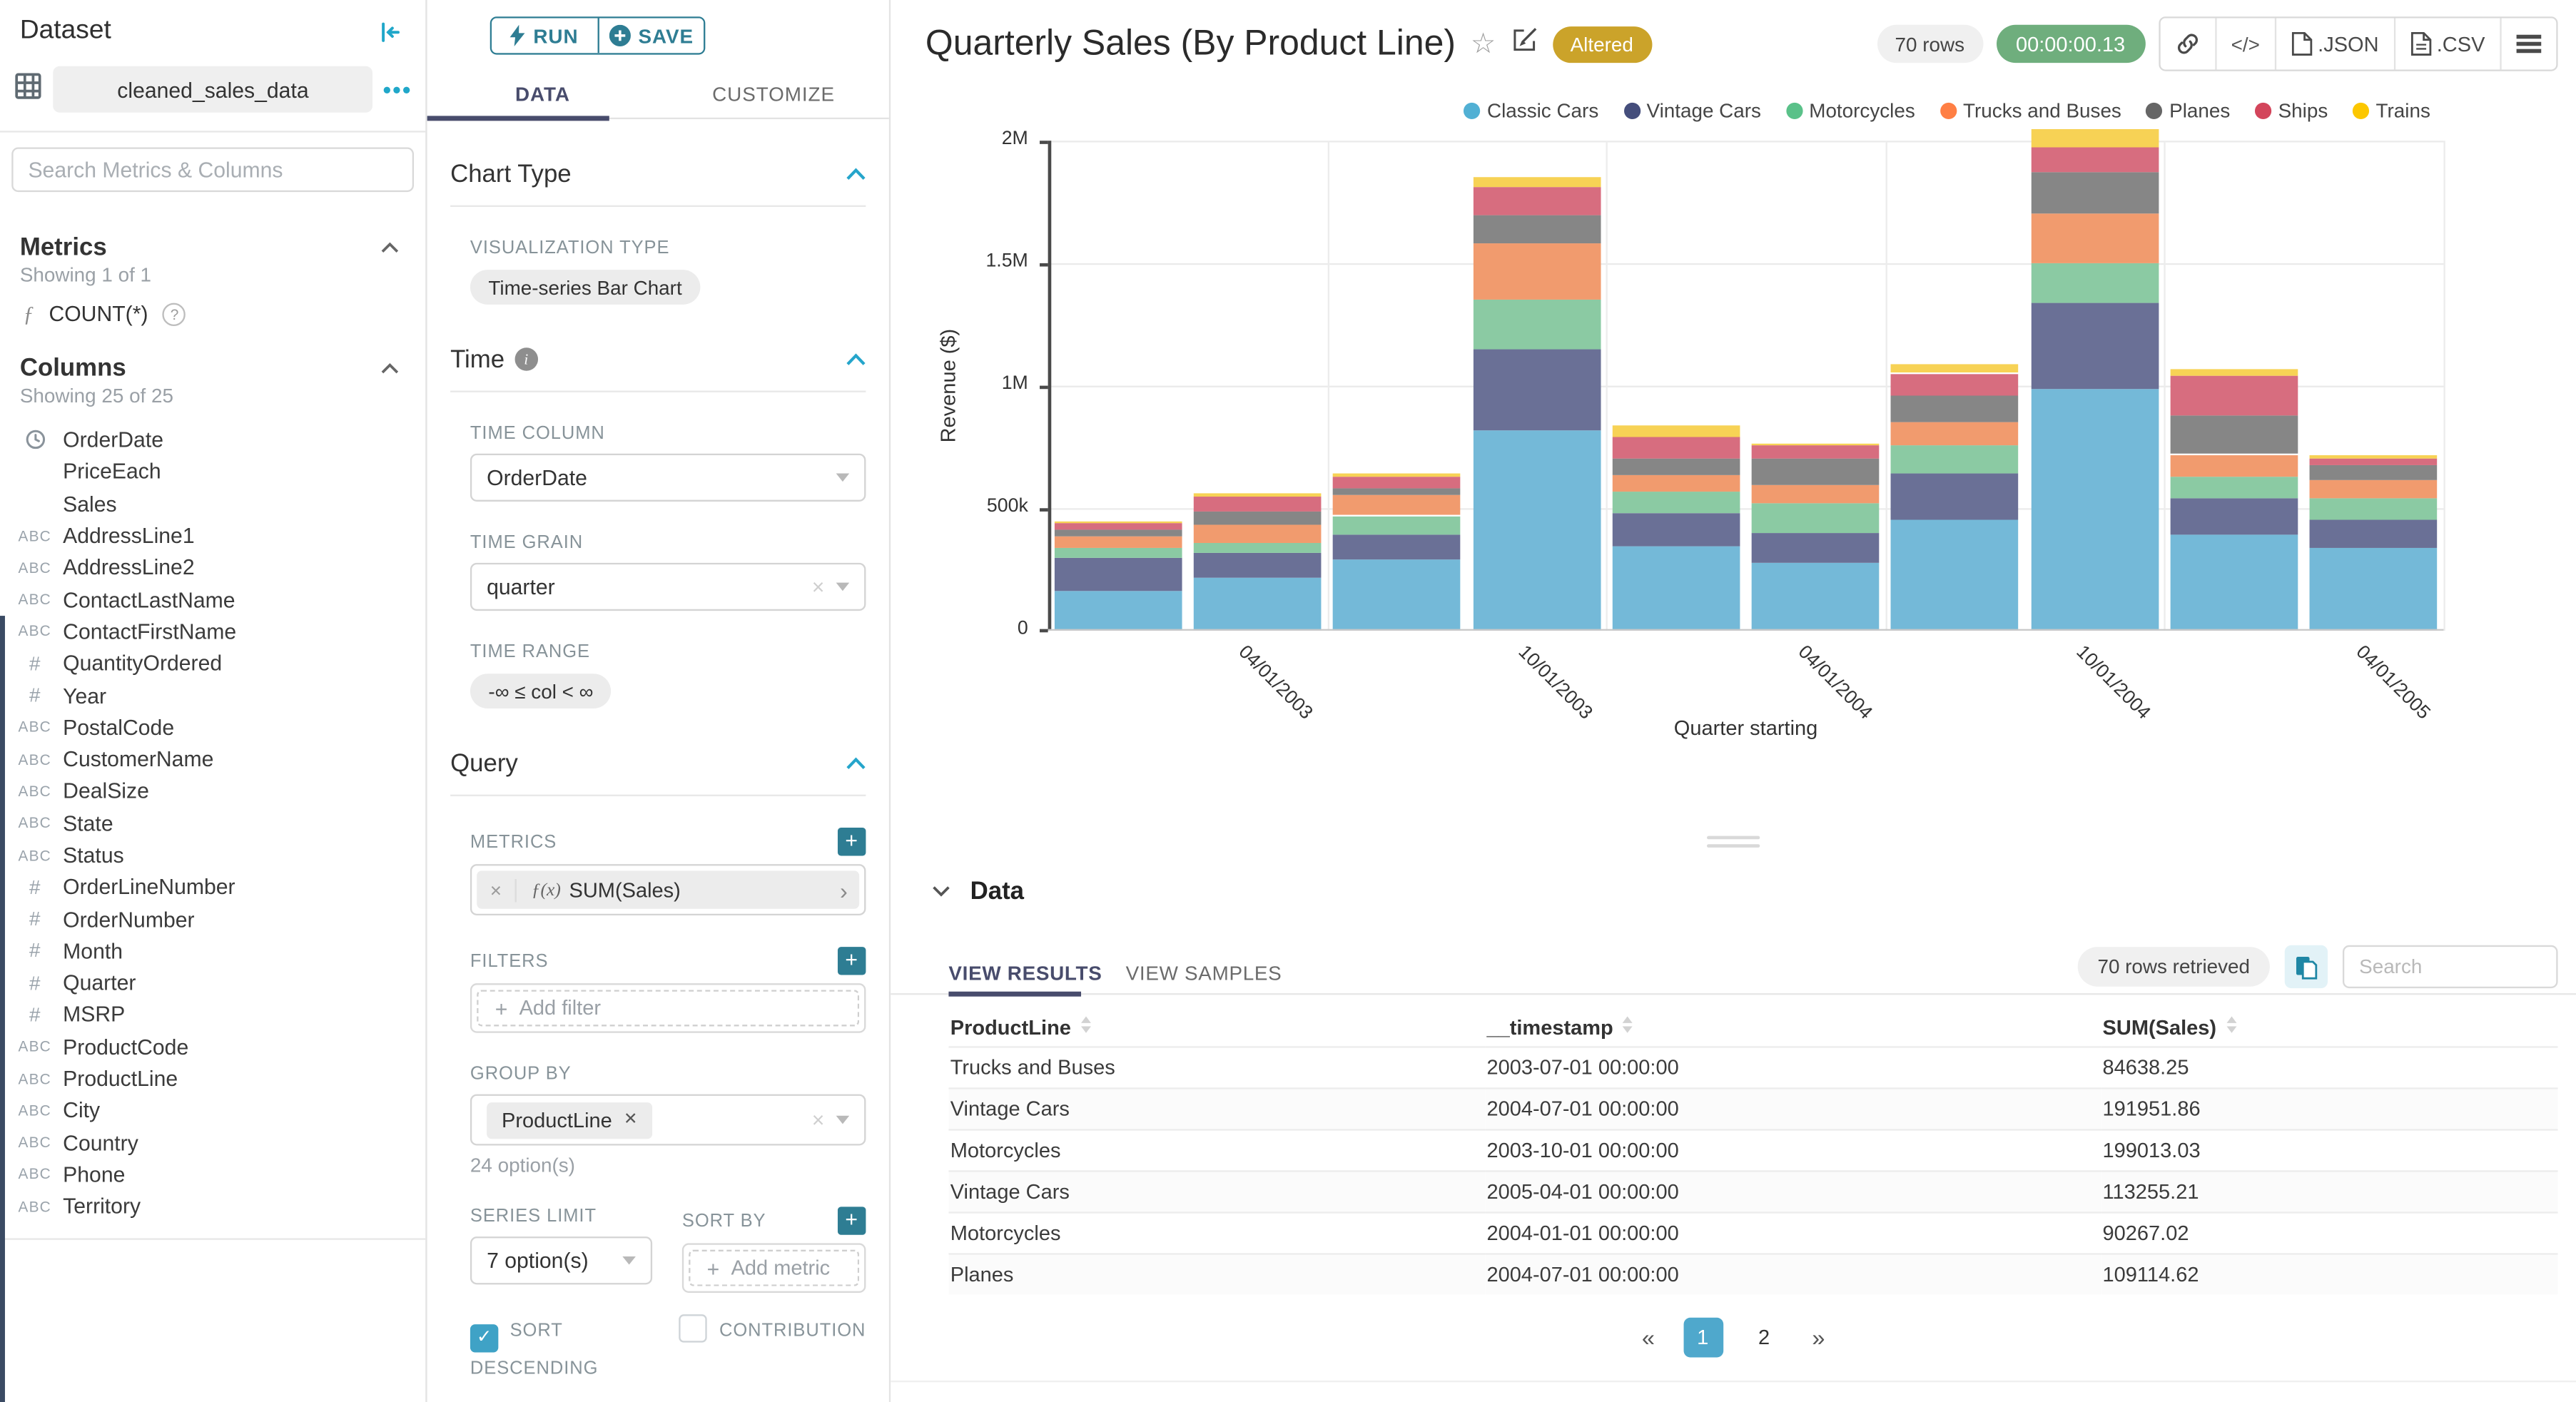 Image resolution: width=2576 pixels, height=1402 pixels. What do you see at coordinates (497, 890) in the screenshot?
I see `remove-metric-icon: ×` at bounding box center [497, 890].